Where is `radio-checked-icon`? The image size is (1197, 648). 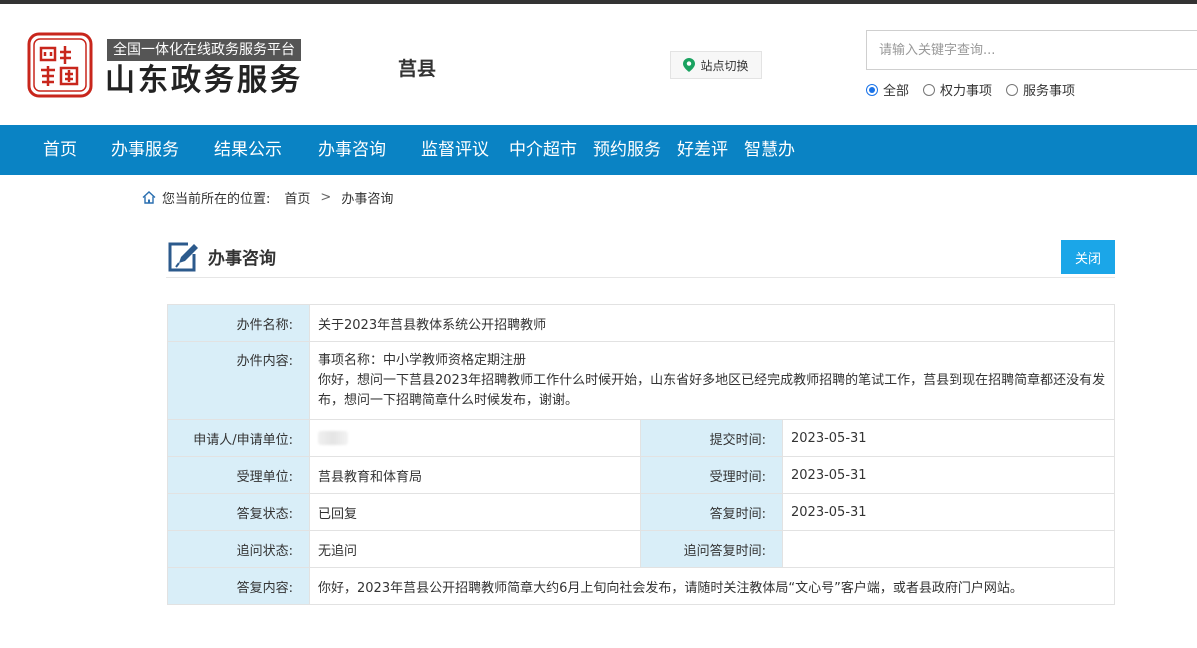 radio-checked-icon is located at coordinates (872, 89).